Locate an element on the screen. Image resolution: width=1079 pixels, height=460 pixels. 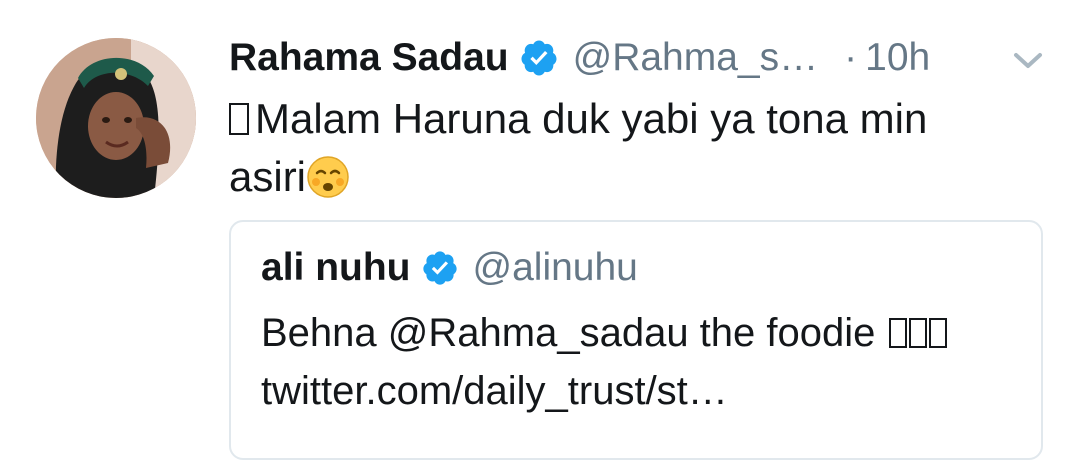
tweet-text-line-2-content: asiri is located at coordinates (268, 176).